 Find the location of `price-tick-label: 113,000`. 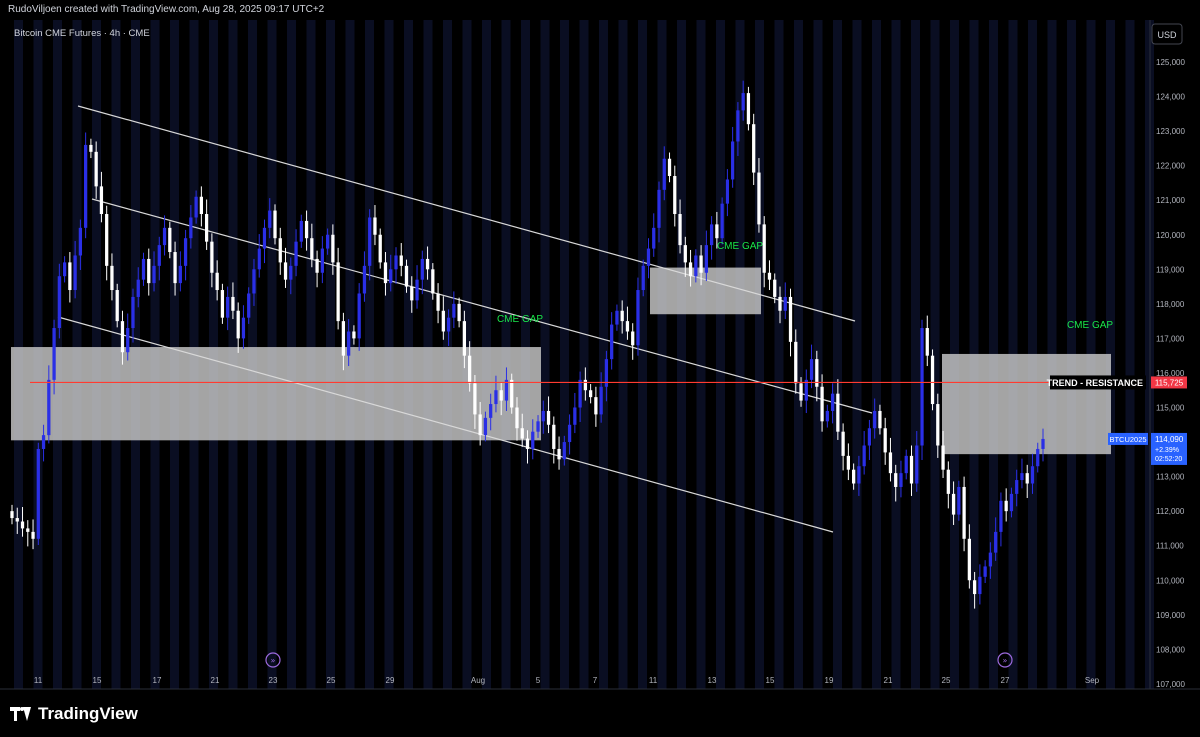

price-tick-label: 113,000 is located at coordinates (1170, 477).